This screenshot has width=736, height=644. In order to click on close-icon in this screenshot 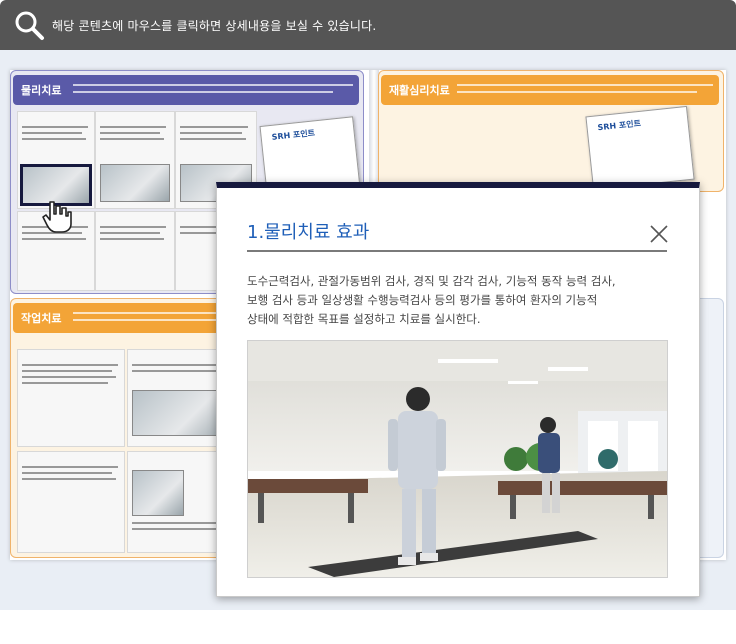, I will do `click(659, 234)`.